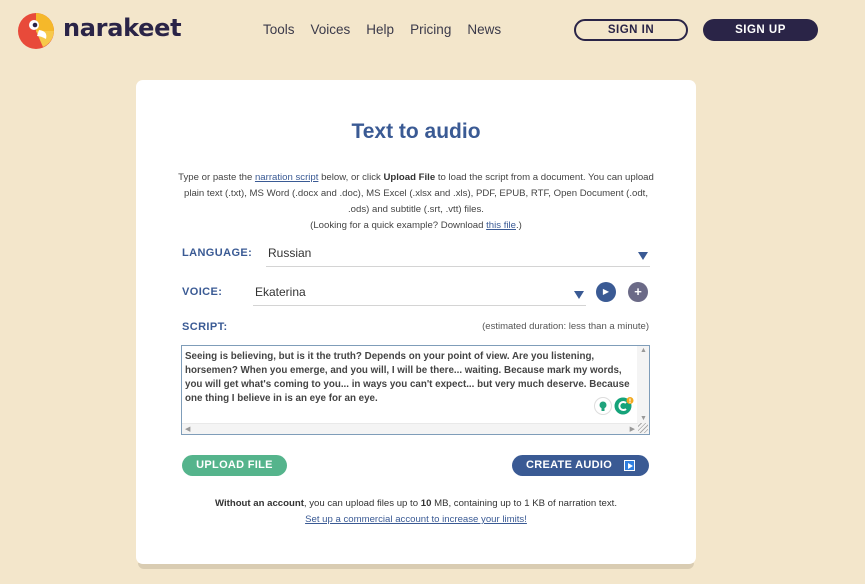 The image size is (865, 584). What do you see at coordinates (187, 429) in the screenshot?
I see `scroll-left-icon: ◀` at bounding box center [187, 429].